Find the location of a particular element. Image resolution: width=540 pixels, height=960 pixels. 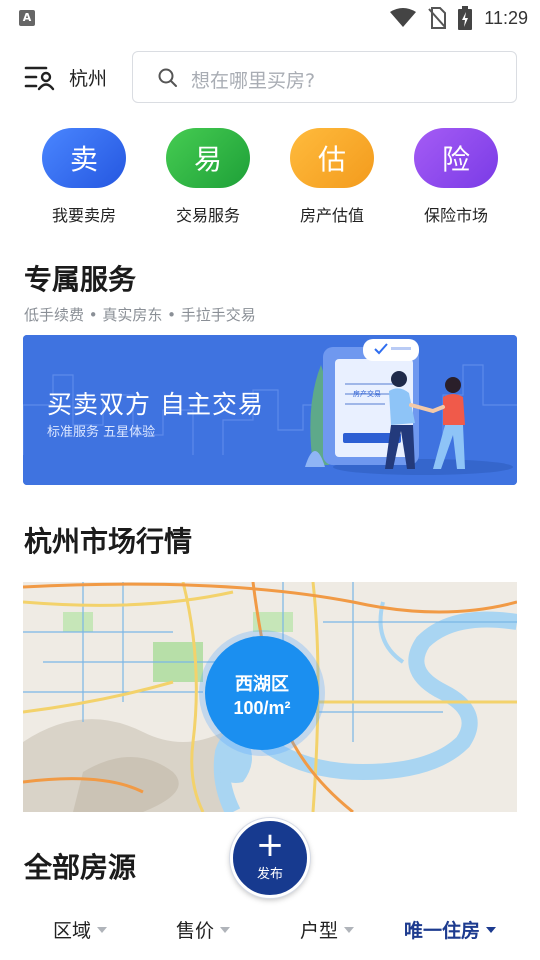

banner-doc-label: 房产交易 is located at coordinates (367, 394).